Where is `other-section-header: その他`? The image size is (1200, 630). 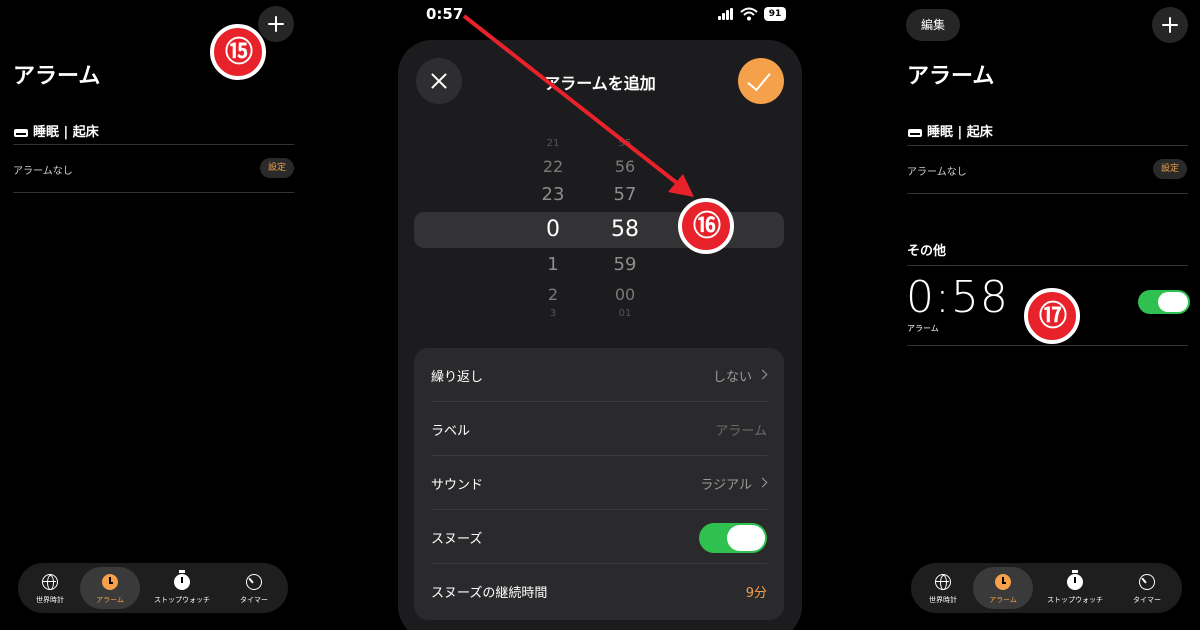
other-section-header: その他 is located at coordinates (927, 251).